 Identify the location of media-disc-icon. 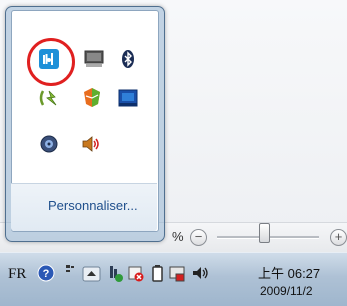
(49, 144).